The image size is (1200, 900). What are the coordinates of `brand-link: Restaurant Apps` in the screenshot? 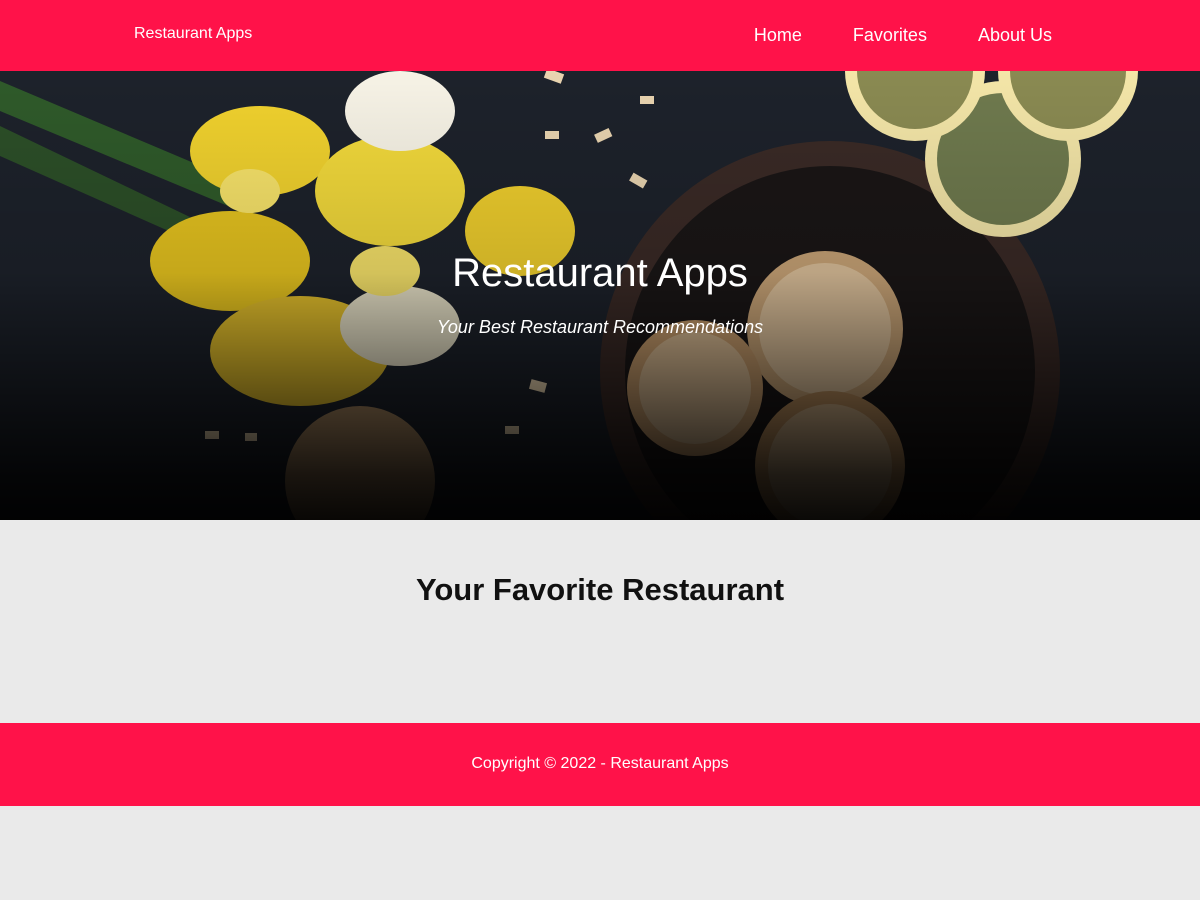 It's located at (193, 34).